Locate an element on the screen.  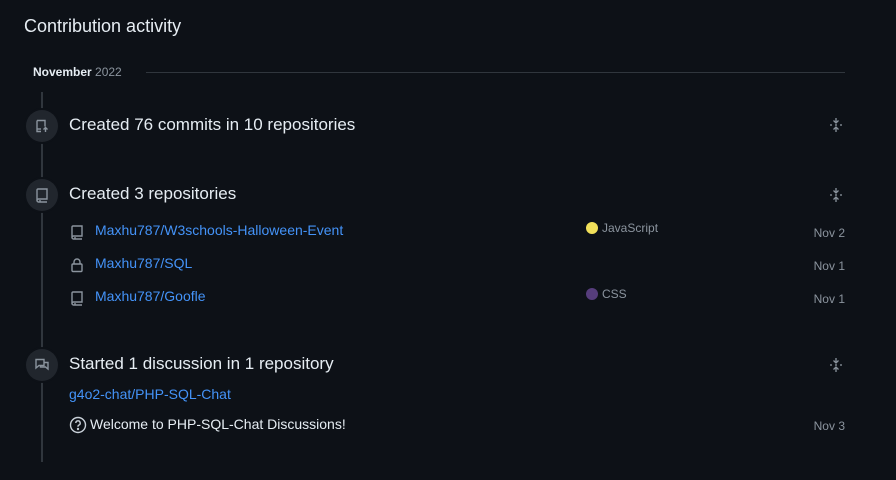
discussions-summary: Started 1 discussion in 1 repository is located at coordinates (201, 364).